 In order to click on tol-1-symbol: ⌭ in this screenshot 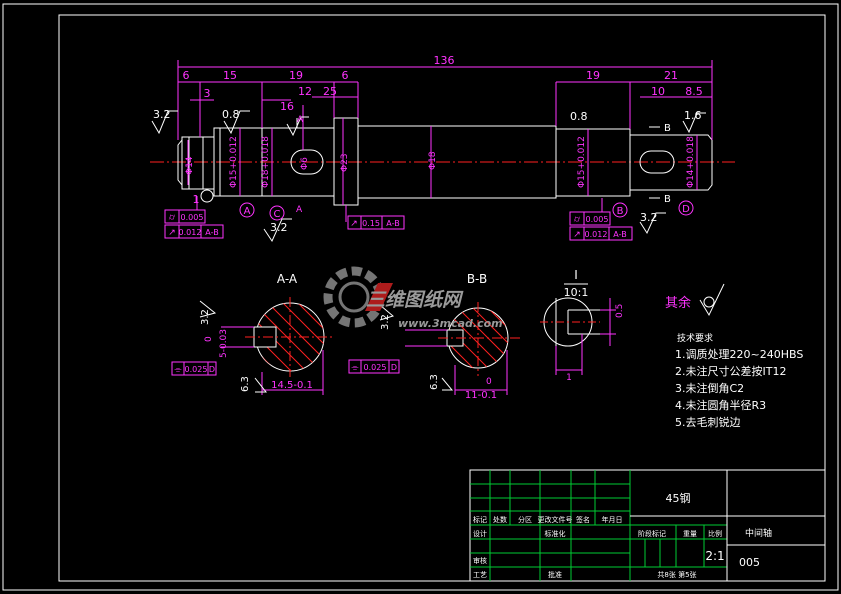, I will do `click(172, 218)`.